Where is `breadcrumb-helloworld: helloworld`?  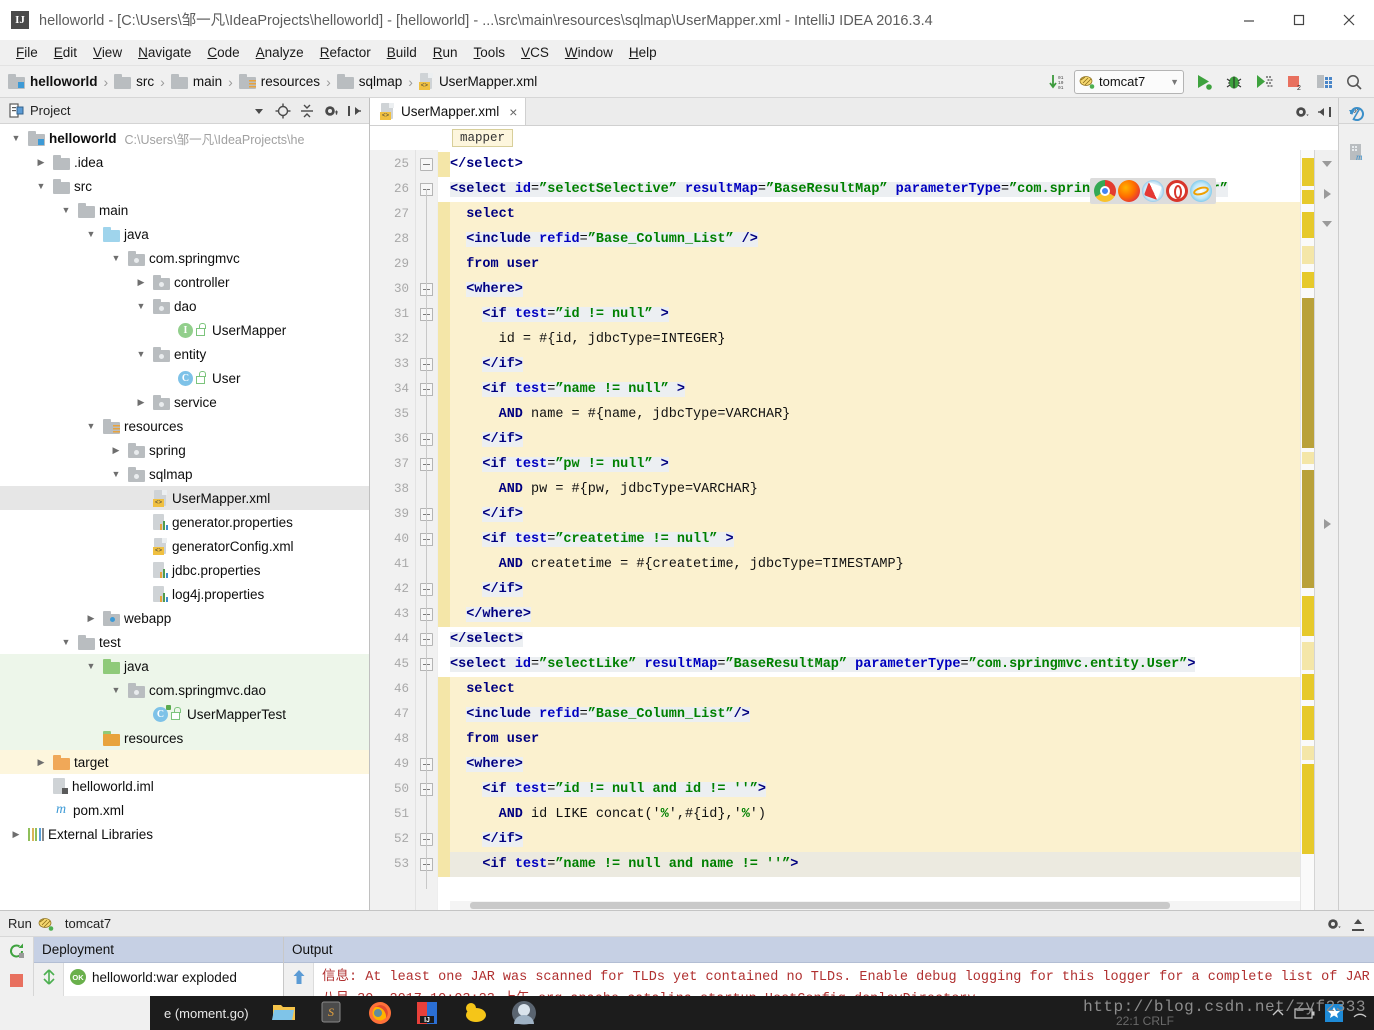
breadcrumb-helloworld: helloworld is located at coordinates (53, 81).